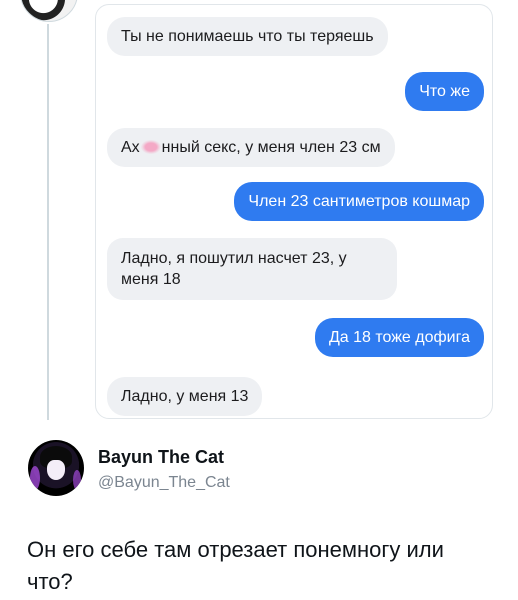 This screenshot has height=600, width=518. What do you see at coordinates (161, 457) in the screenshot?
I see `author-display-name: Bayun The Cat` at bounding box center [161, 457].